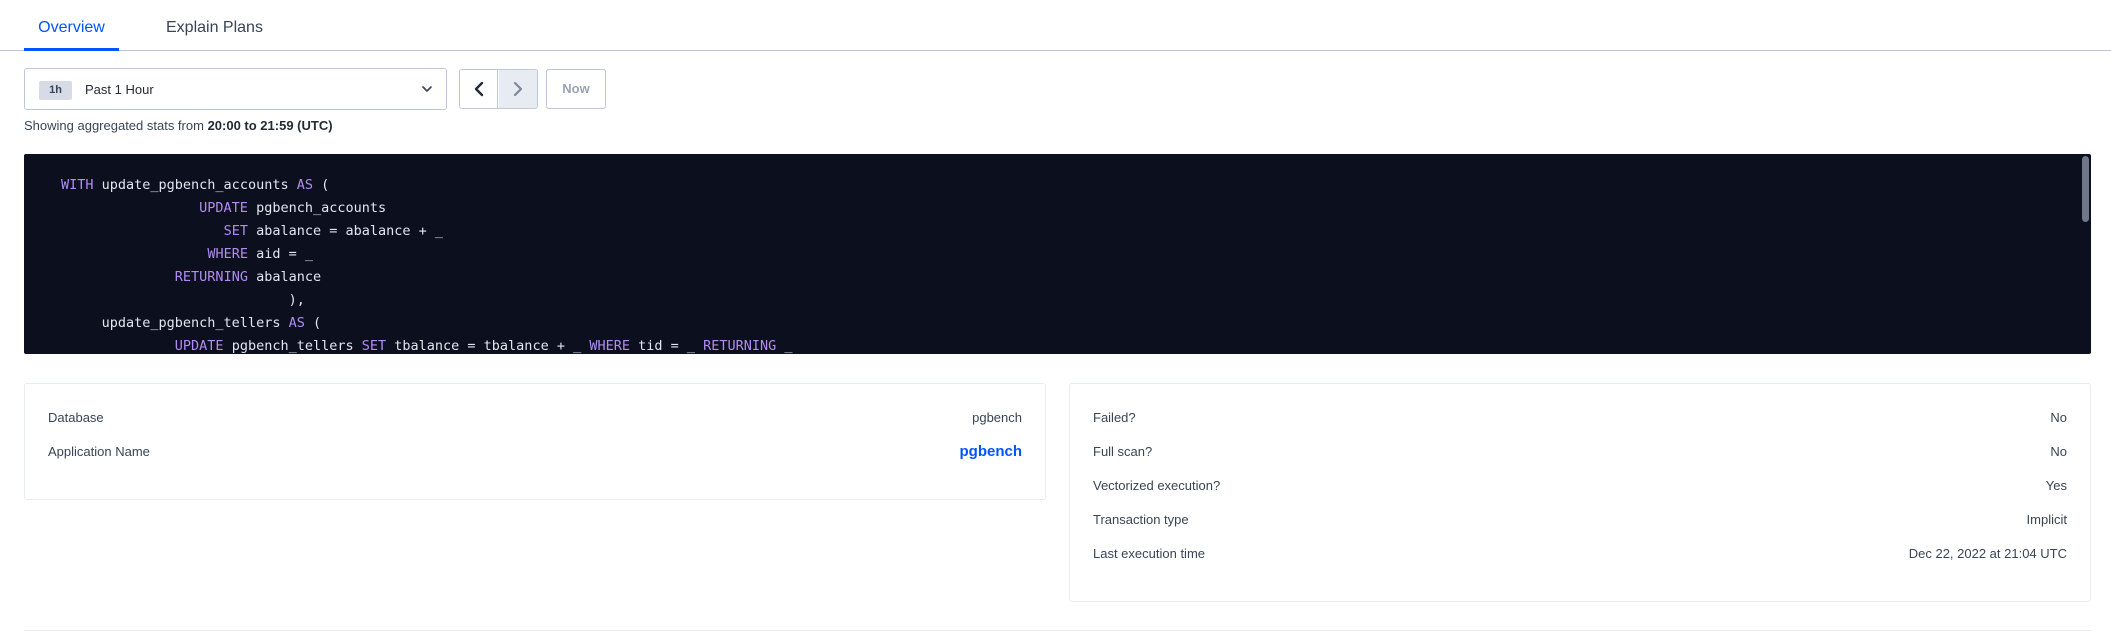 The width and height of the screenshot is (2111, 637). I want to click on aggregated-prefix: Showing aggregated stats from, so click(116, 125).